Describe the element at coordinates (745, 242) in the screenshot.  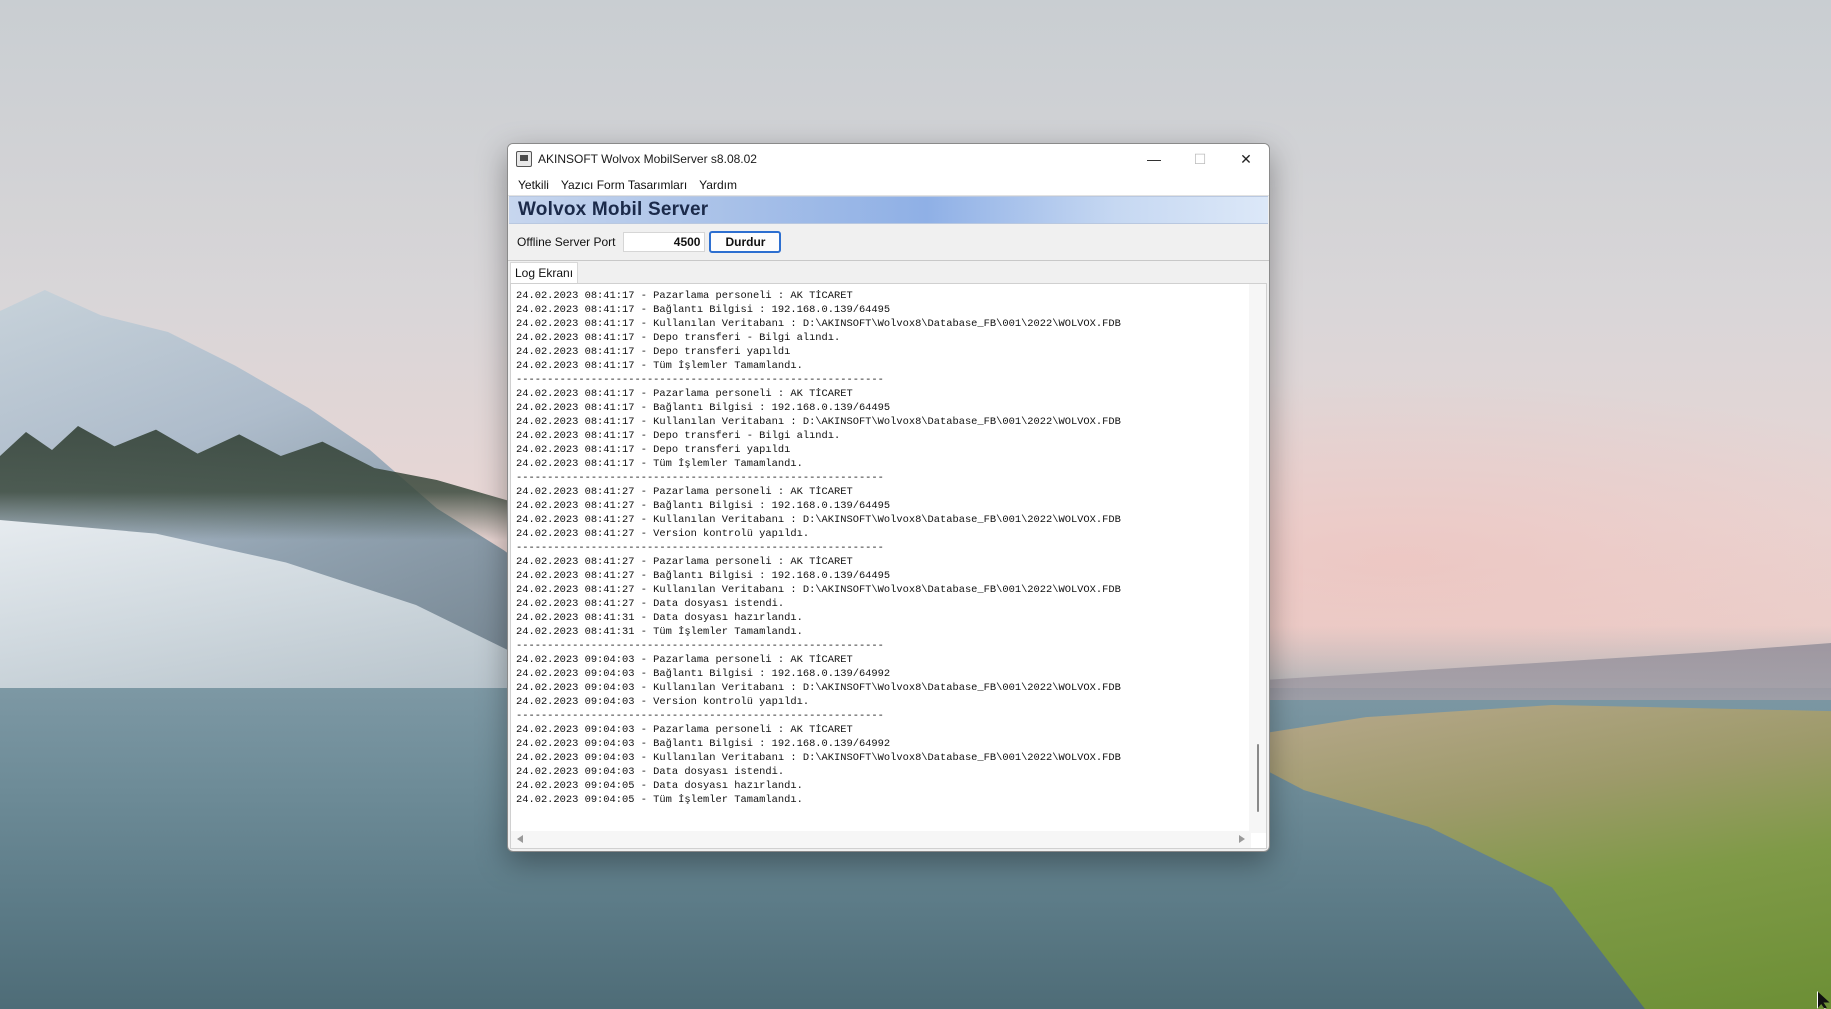
I see `stop-button: Durdur` at that location.